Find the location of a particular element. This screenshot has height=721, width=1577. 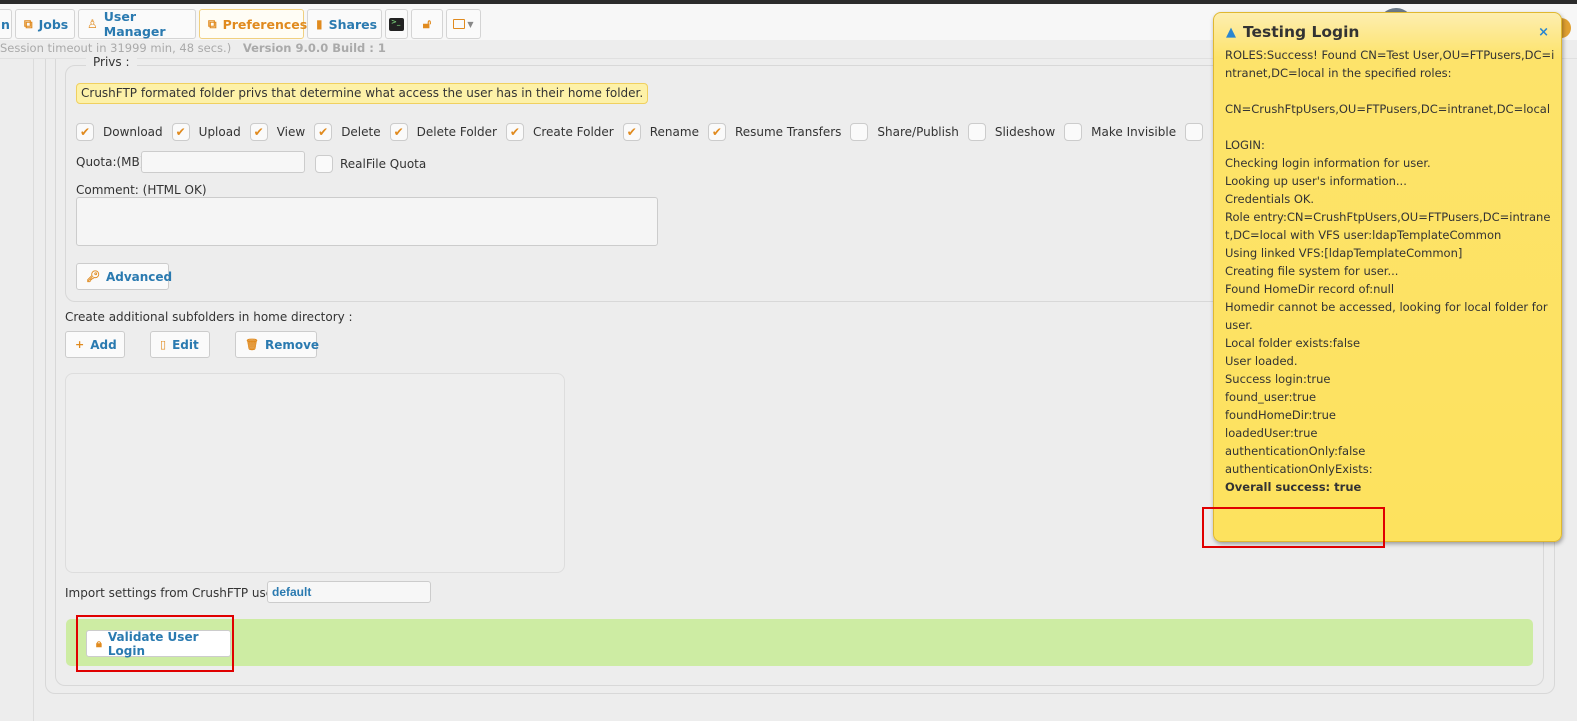

checkbox-realfile-quota: RealFile Quota is located at coordinates (370, 164).